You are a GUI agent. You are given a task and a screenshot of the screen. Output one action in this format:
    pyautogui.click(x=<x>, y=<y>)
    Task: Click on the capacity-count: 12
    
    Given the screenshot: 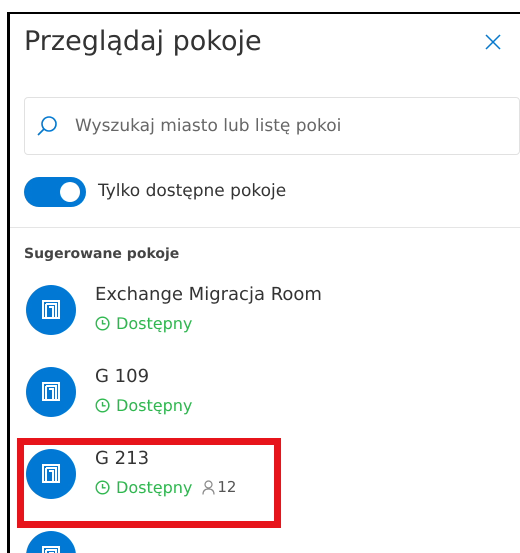 What is the action you would take?
    pyautogui.click(x=226, y=487)
    